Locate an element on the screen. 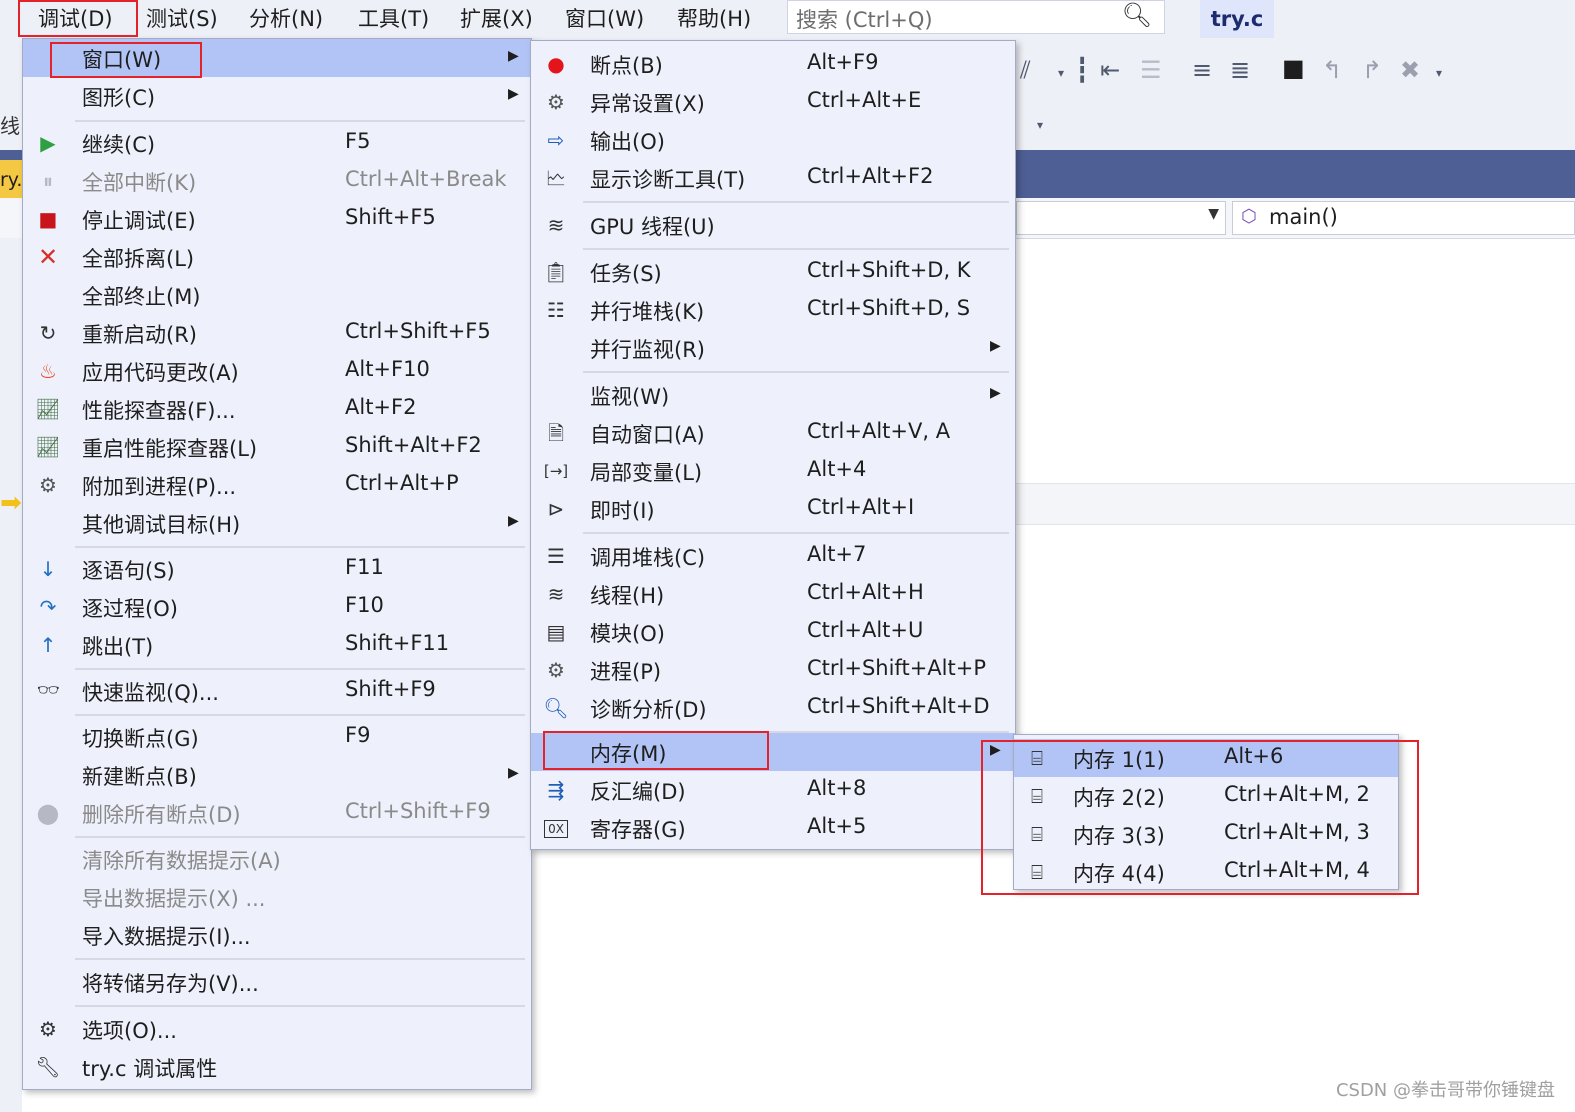  menu-test: 测试(S) is located at coordinates (182, 19).